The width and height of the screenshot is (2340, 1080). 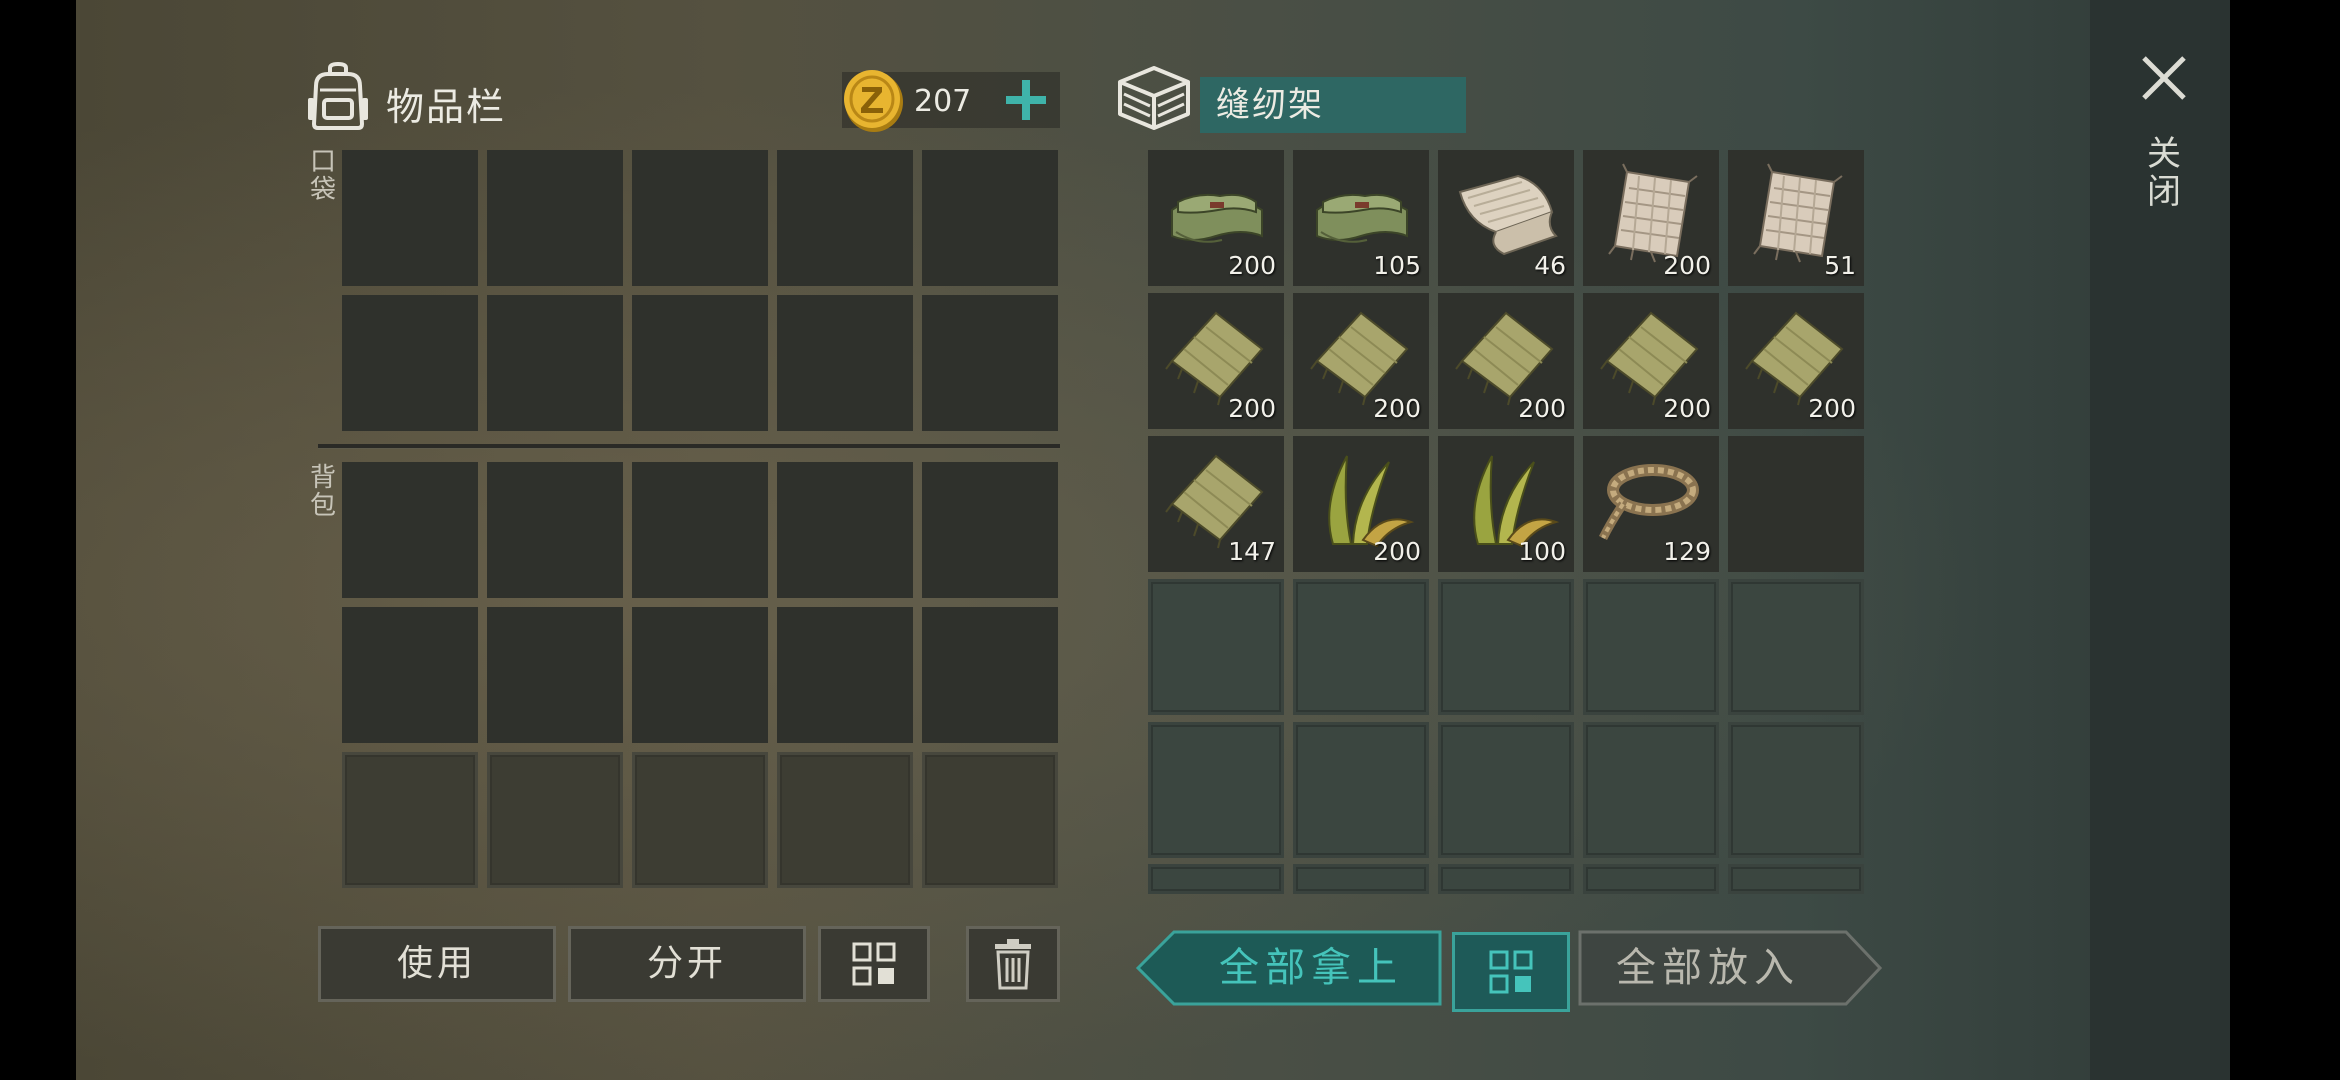 What do you see at coordinates (1506, 218) in the screenshot?
I see `station-slot: 46` at bounding box center [1506, 218].